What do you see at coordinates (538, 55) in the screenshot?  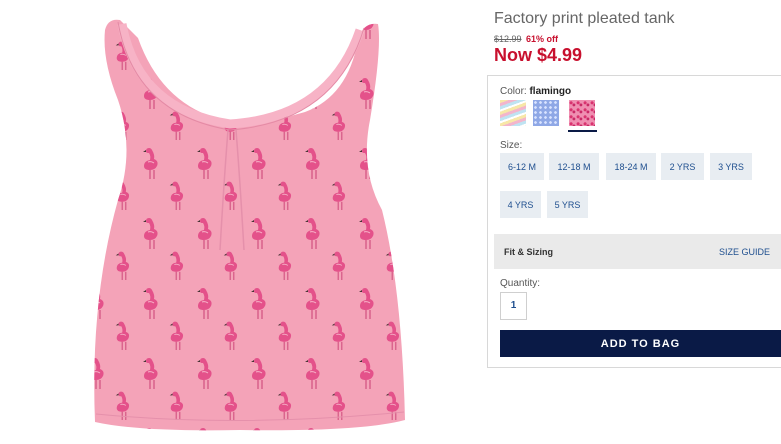 I see `sale-price: Now $4.99` at bounding box center [538, 55].